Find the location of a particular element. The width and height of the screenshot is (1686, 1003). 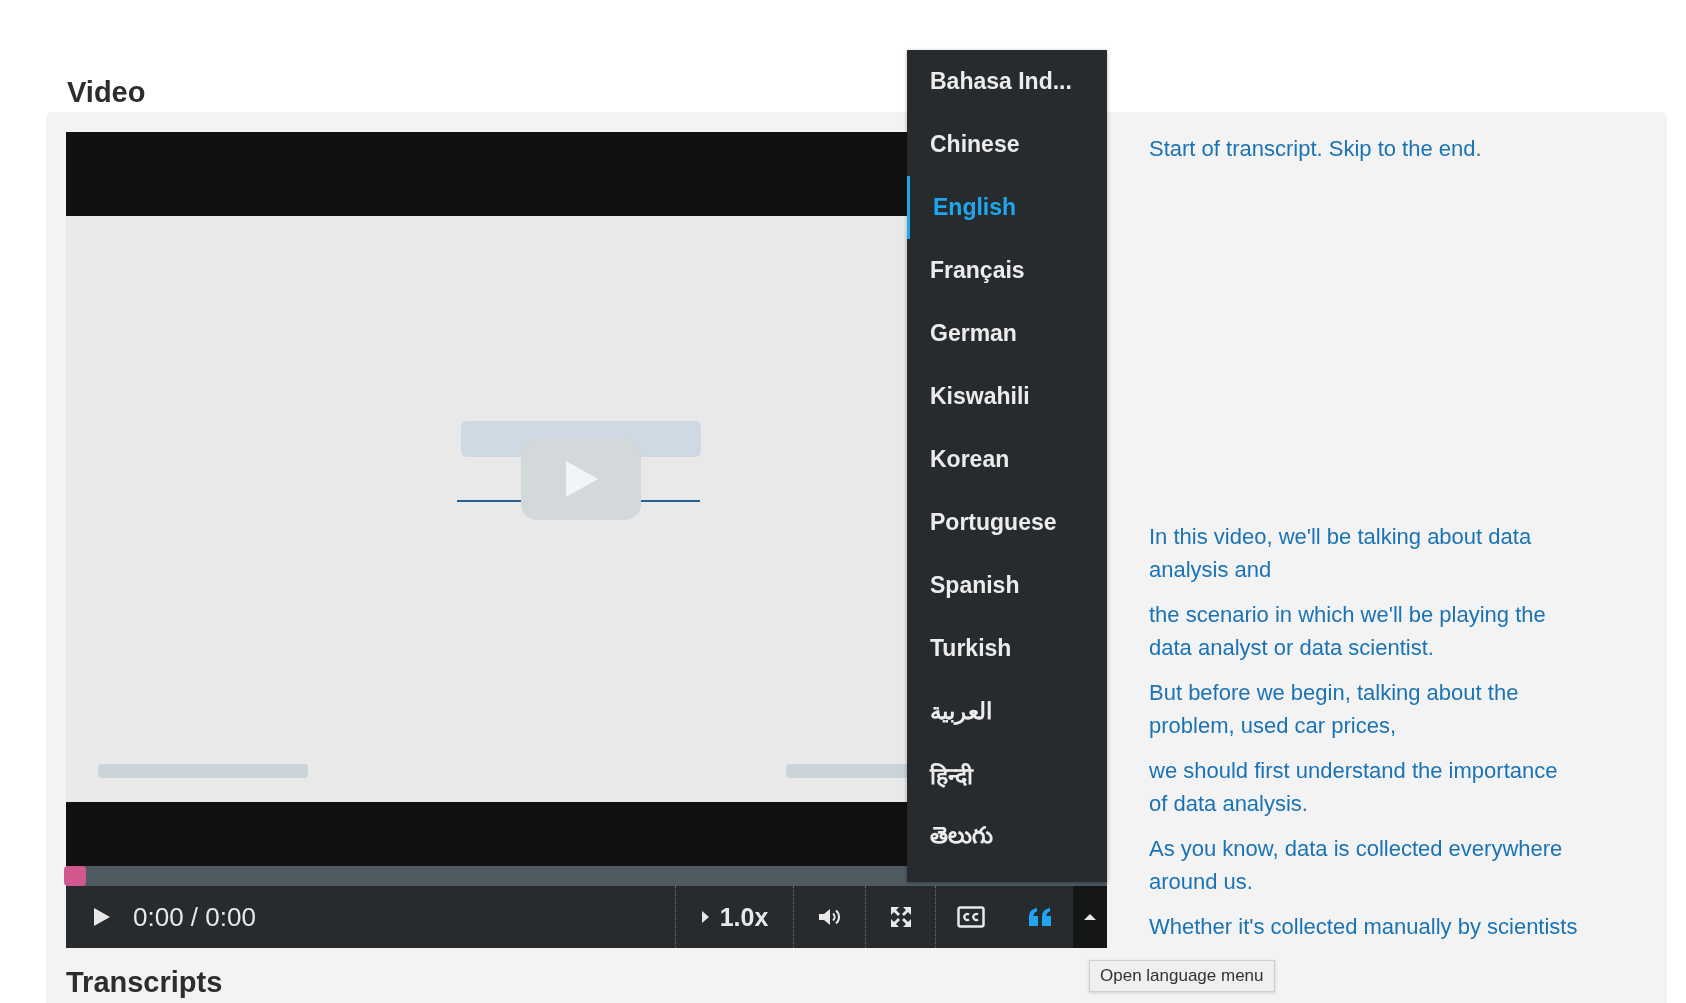

transcript-line: But before we begin, talking about the problem, used car prices, is located at coordinates (1364, 709).